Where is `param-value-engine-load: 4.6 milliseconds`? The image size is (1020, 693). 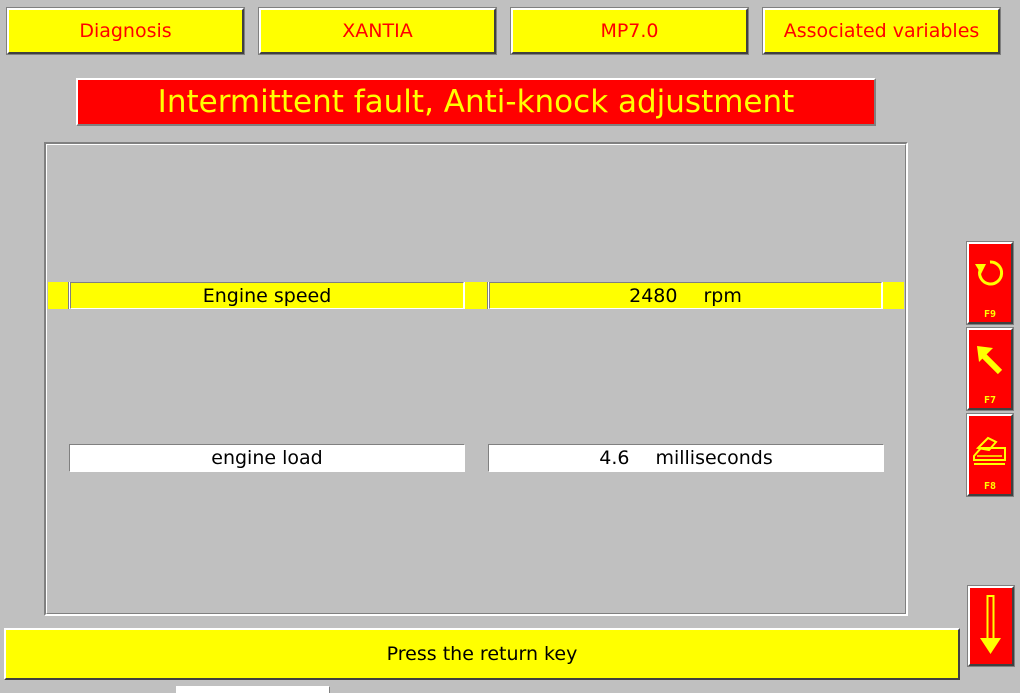
param-value-engine-load: 4.6 milliseconds is located at coordinates (686, 458).